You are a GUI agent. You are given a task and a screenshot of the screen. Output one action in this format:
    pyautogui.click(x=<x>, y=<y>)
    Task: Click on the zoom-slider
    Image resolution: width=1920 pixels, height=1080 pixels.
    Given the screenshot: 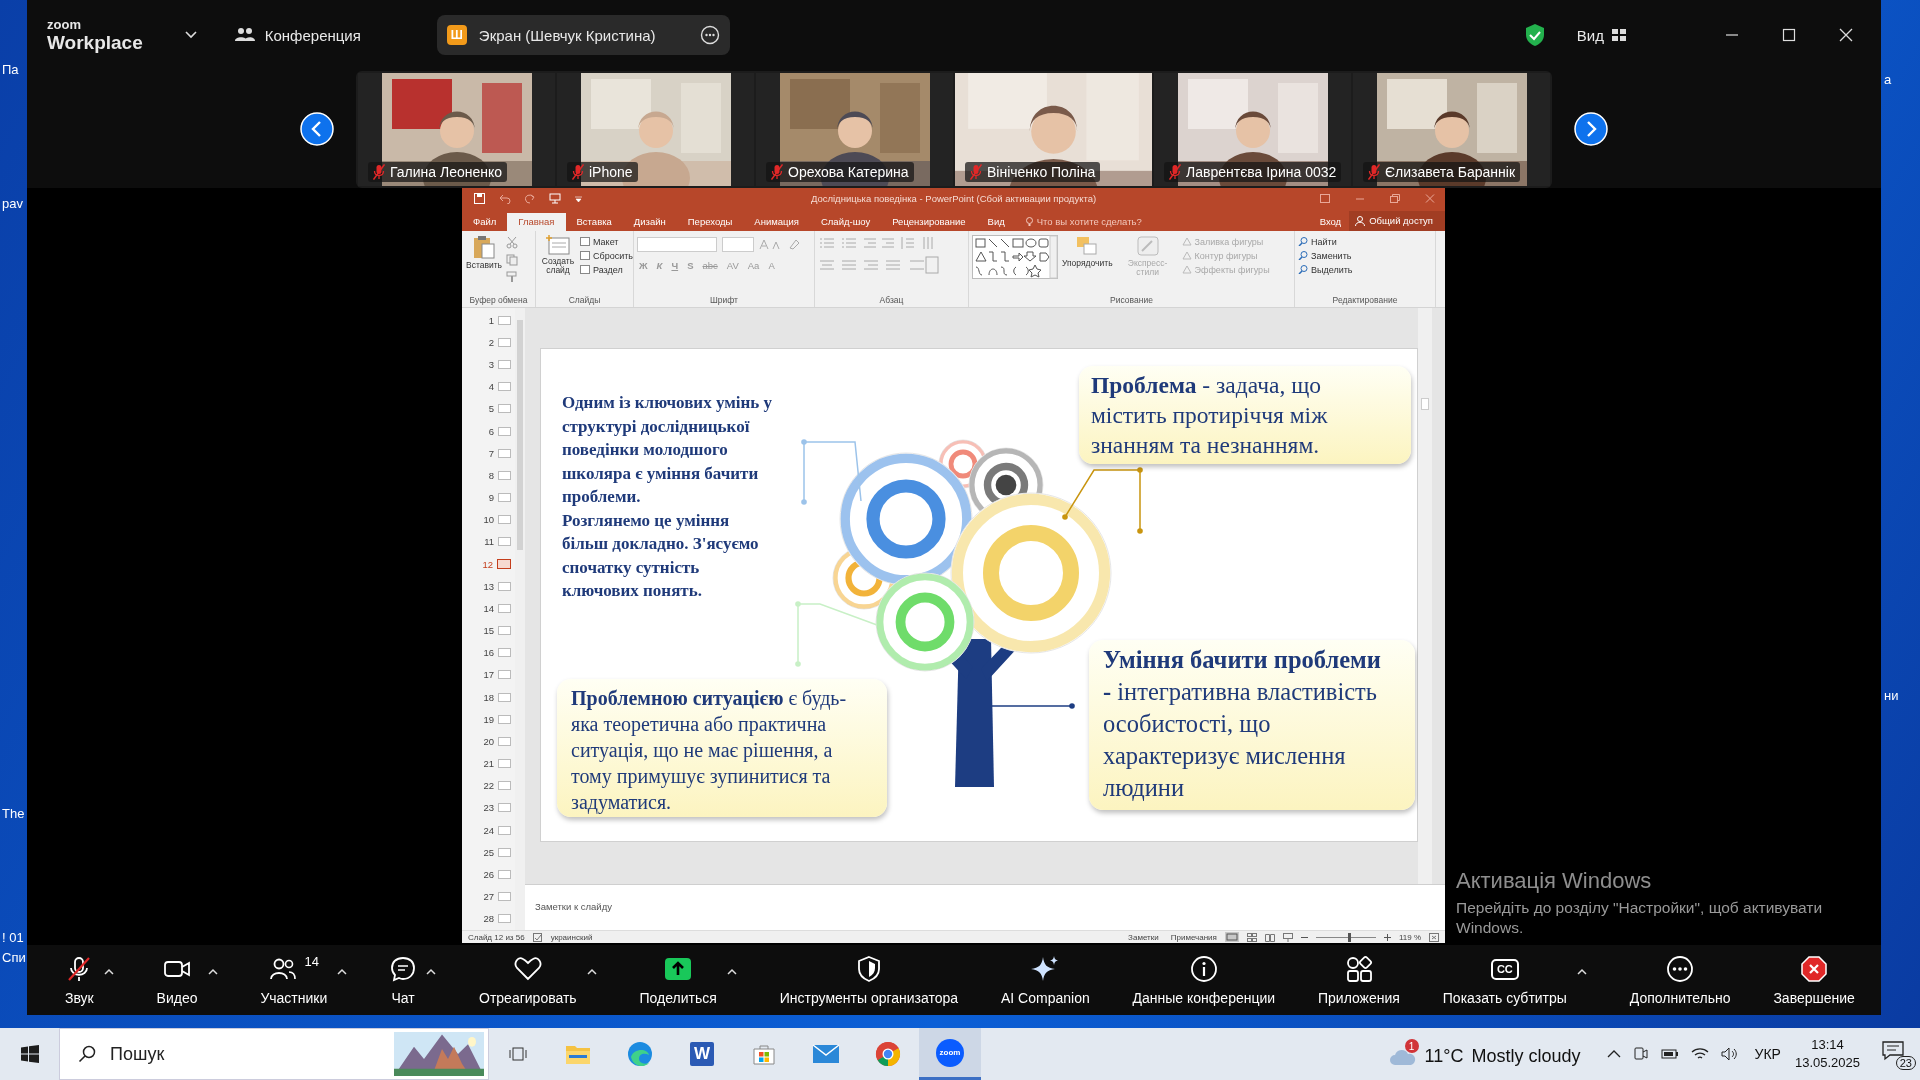 What is the action you would take?
    pyautogui.click(x=1349, y=937)
    